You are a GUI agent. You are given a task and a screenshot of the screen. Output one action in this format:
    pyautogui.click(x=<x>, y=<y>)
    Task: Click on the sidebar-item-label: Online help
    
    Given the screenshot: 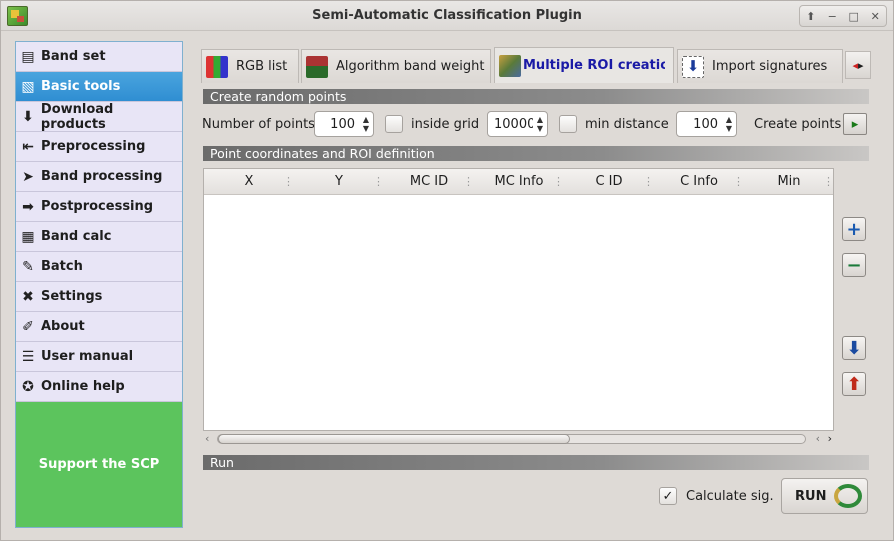 What is the action you would take?
    pyautogui.click(x=83, y=386)
    